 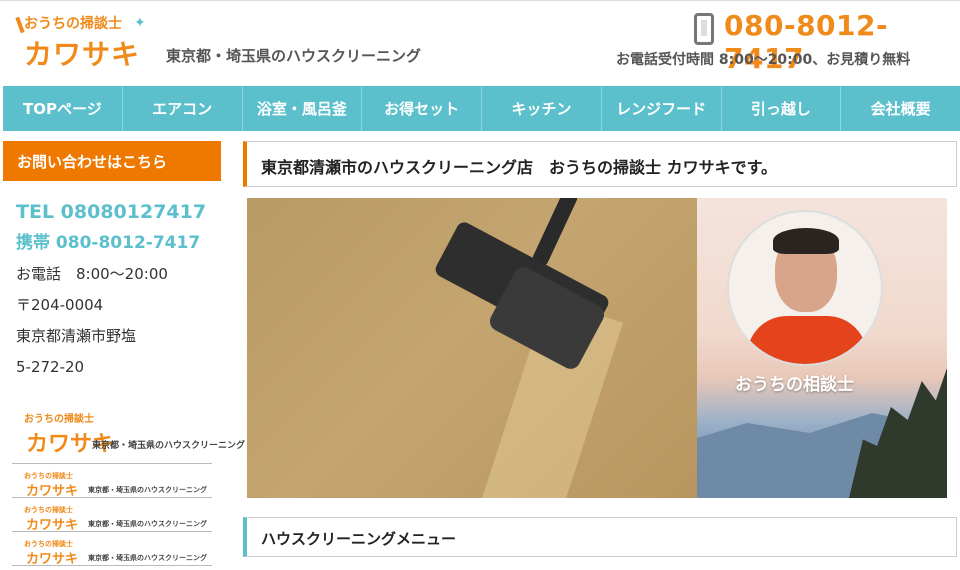 I want to click on nav-item-range-hood: レンジフード, so click(x=662, y=108).